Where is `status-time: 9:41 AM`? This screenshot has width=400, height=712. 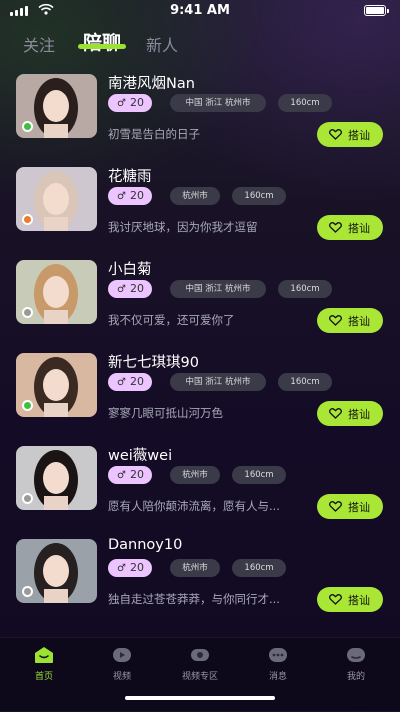
status-time: 9:41 AM is located at coordinates (200, 10).